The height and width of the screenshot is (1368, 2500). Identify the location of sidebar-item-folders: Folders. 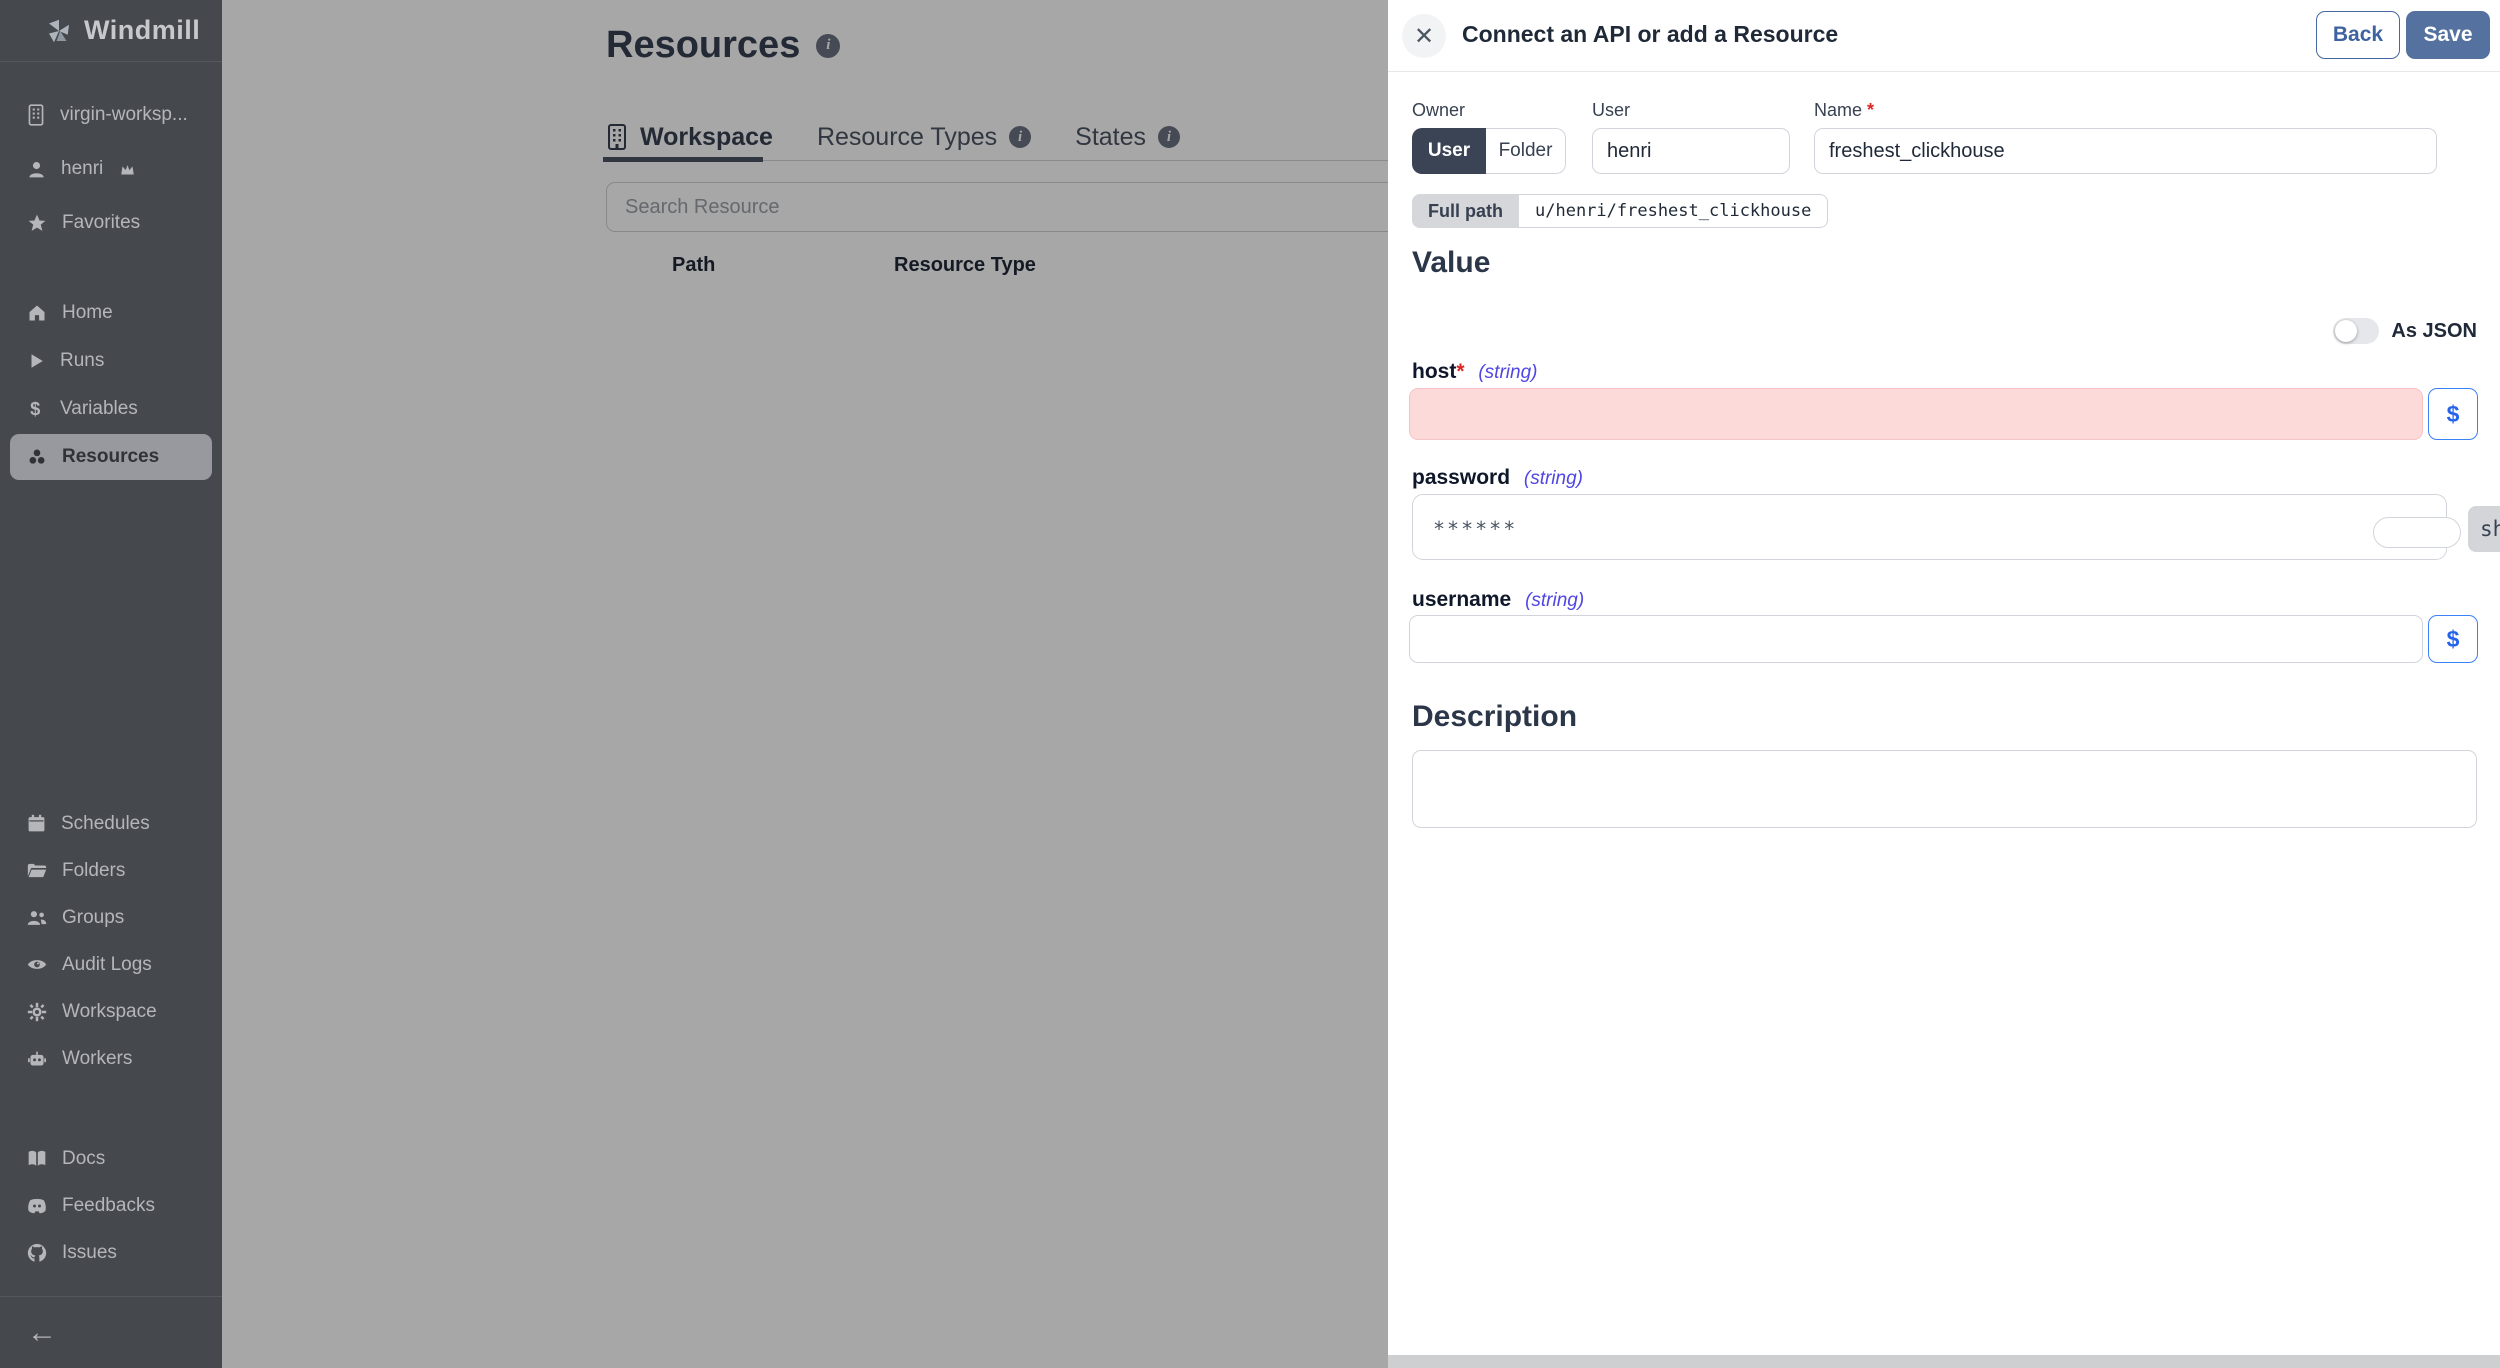
(111, 870).